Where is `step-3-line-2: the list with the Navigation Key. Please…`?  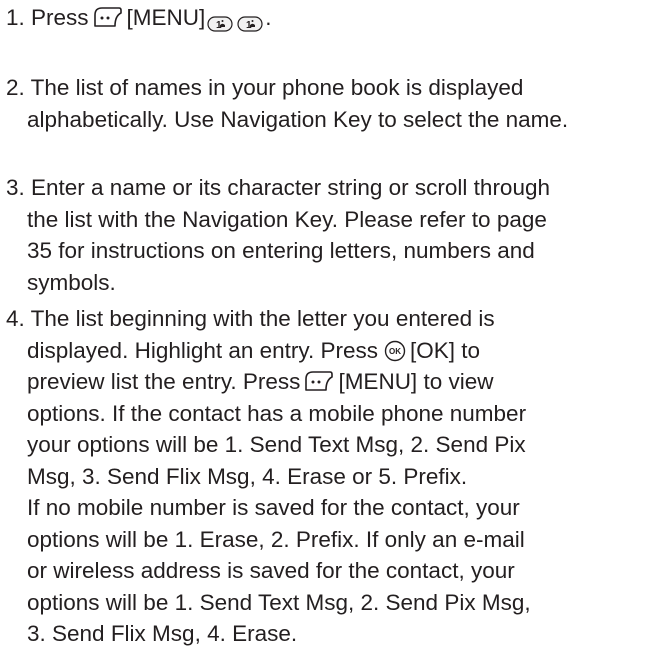 step-3-line-2: the list with the Navigation Key. Please… is located at coordinates (287, 219).